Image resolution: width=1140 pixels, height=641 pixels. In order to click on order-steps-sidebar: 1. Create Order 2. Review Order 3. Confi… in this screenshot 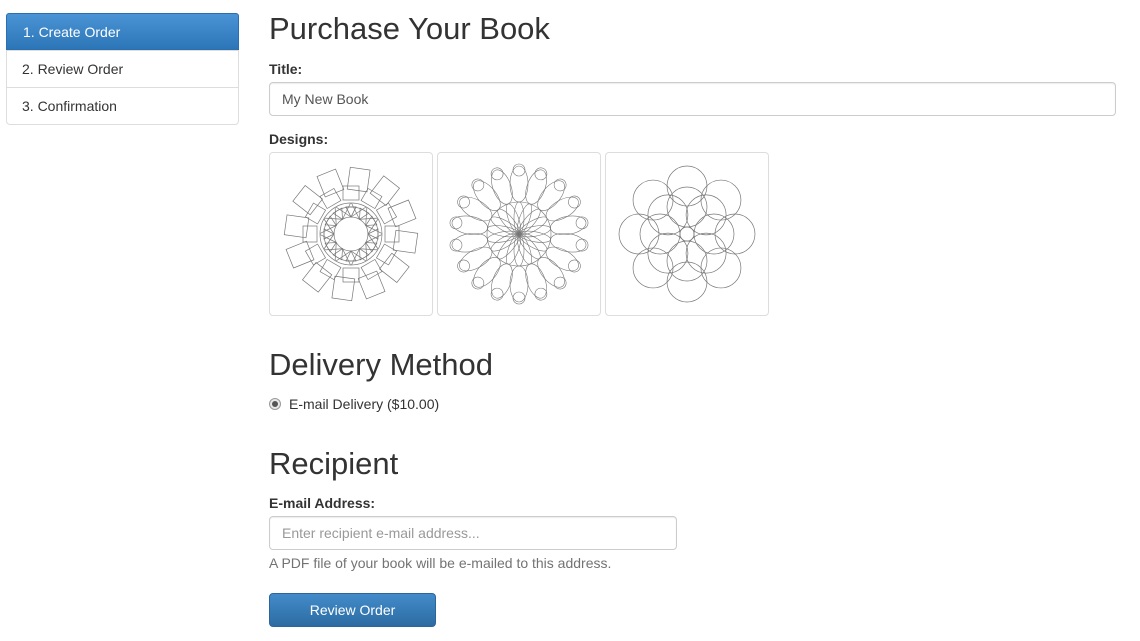, I will do `click(122, 69)`.